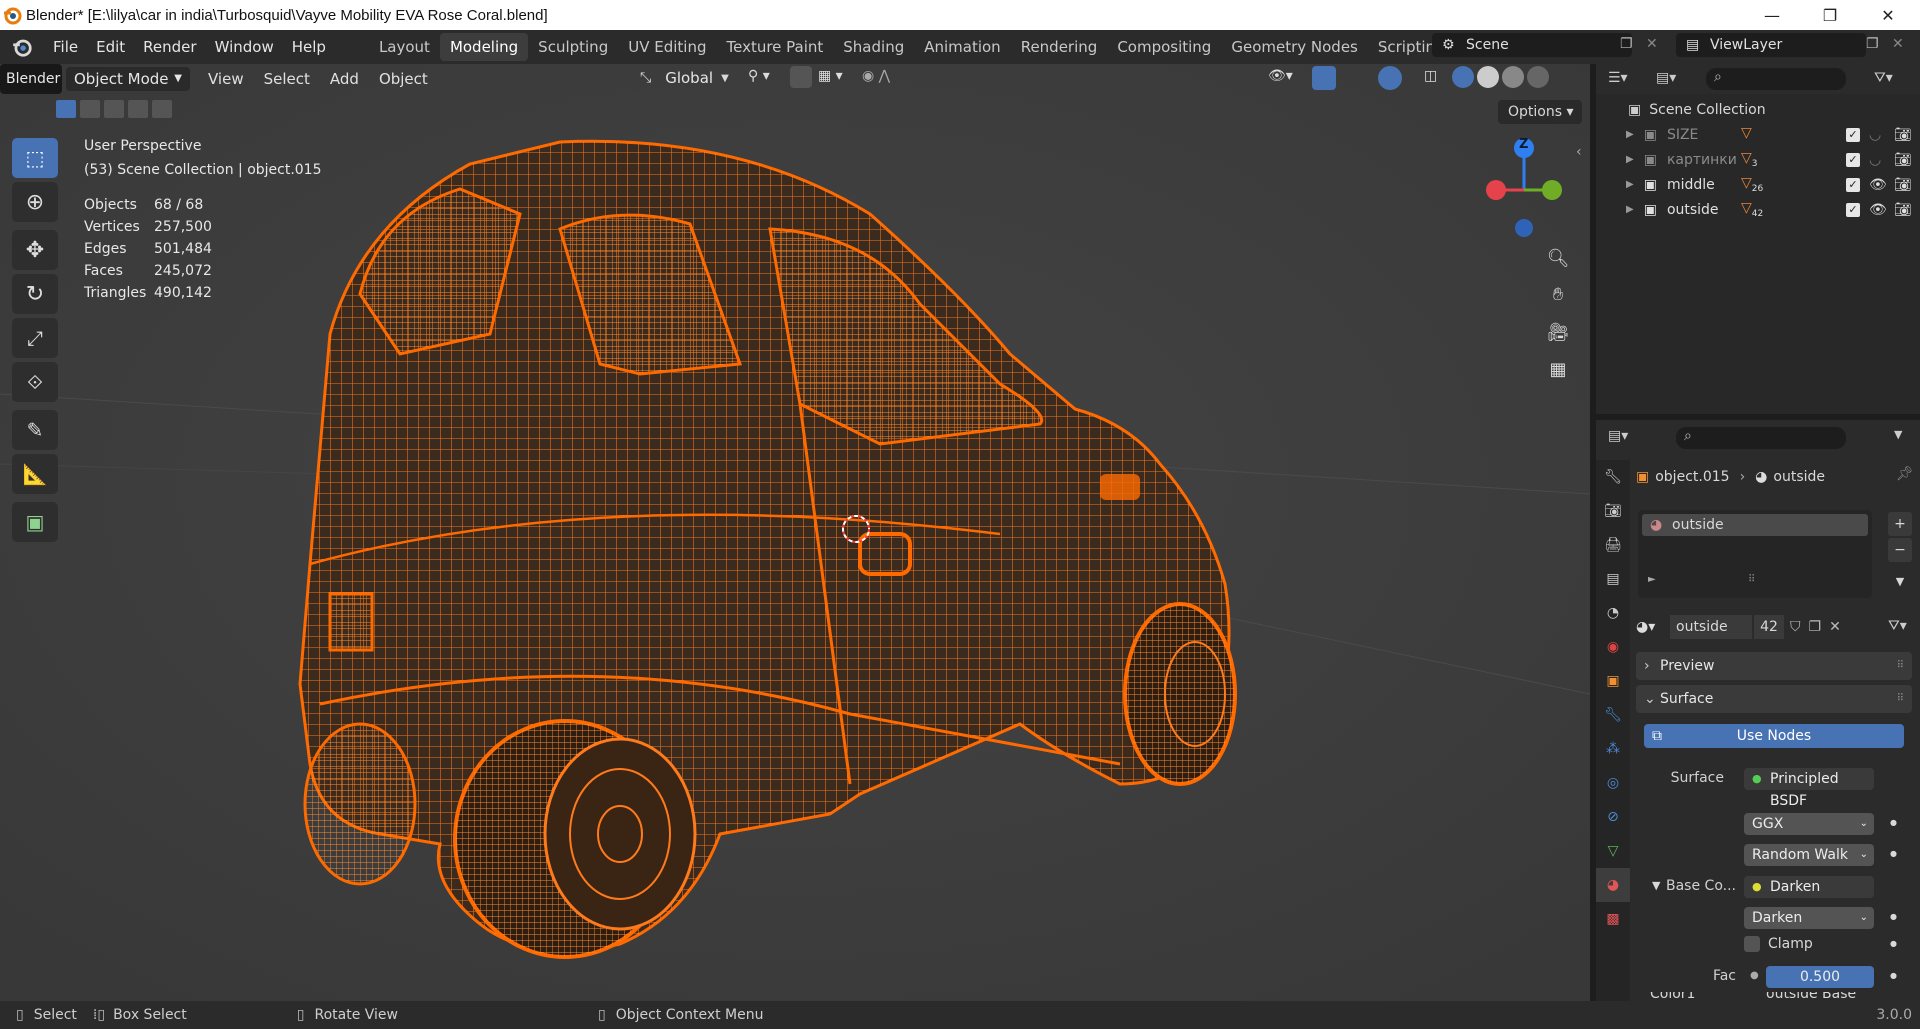 The width and height of the screenshot is (1920, 1029). Describe the element at coordinates (1613, 851) in the screenshot. I see `data-tab-icon: ▽` at that location.